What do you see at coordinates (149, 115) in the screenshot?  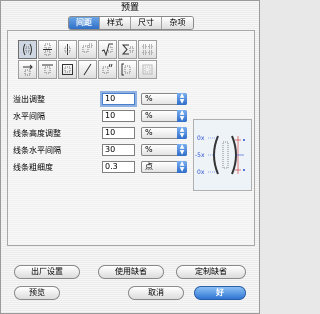 I see `horizontal-spacing-unit-value: %` at bounding box center [149, 115].